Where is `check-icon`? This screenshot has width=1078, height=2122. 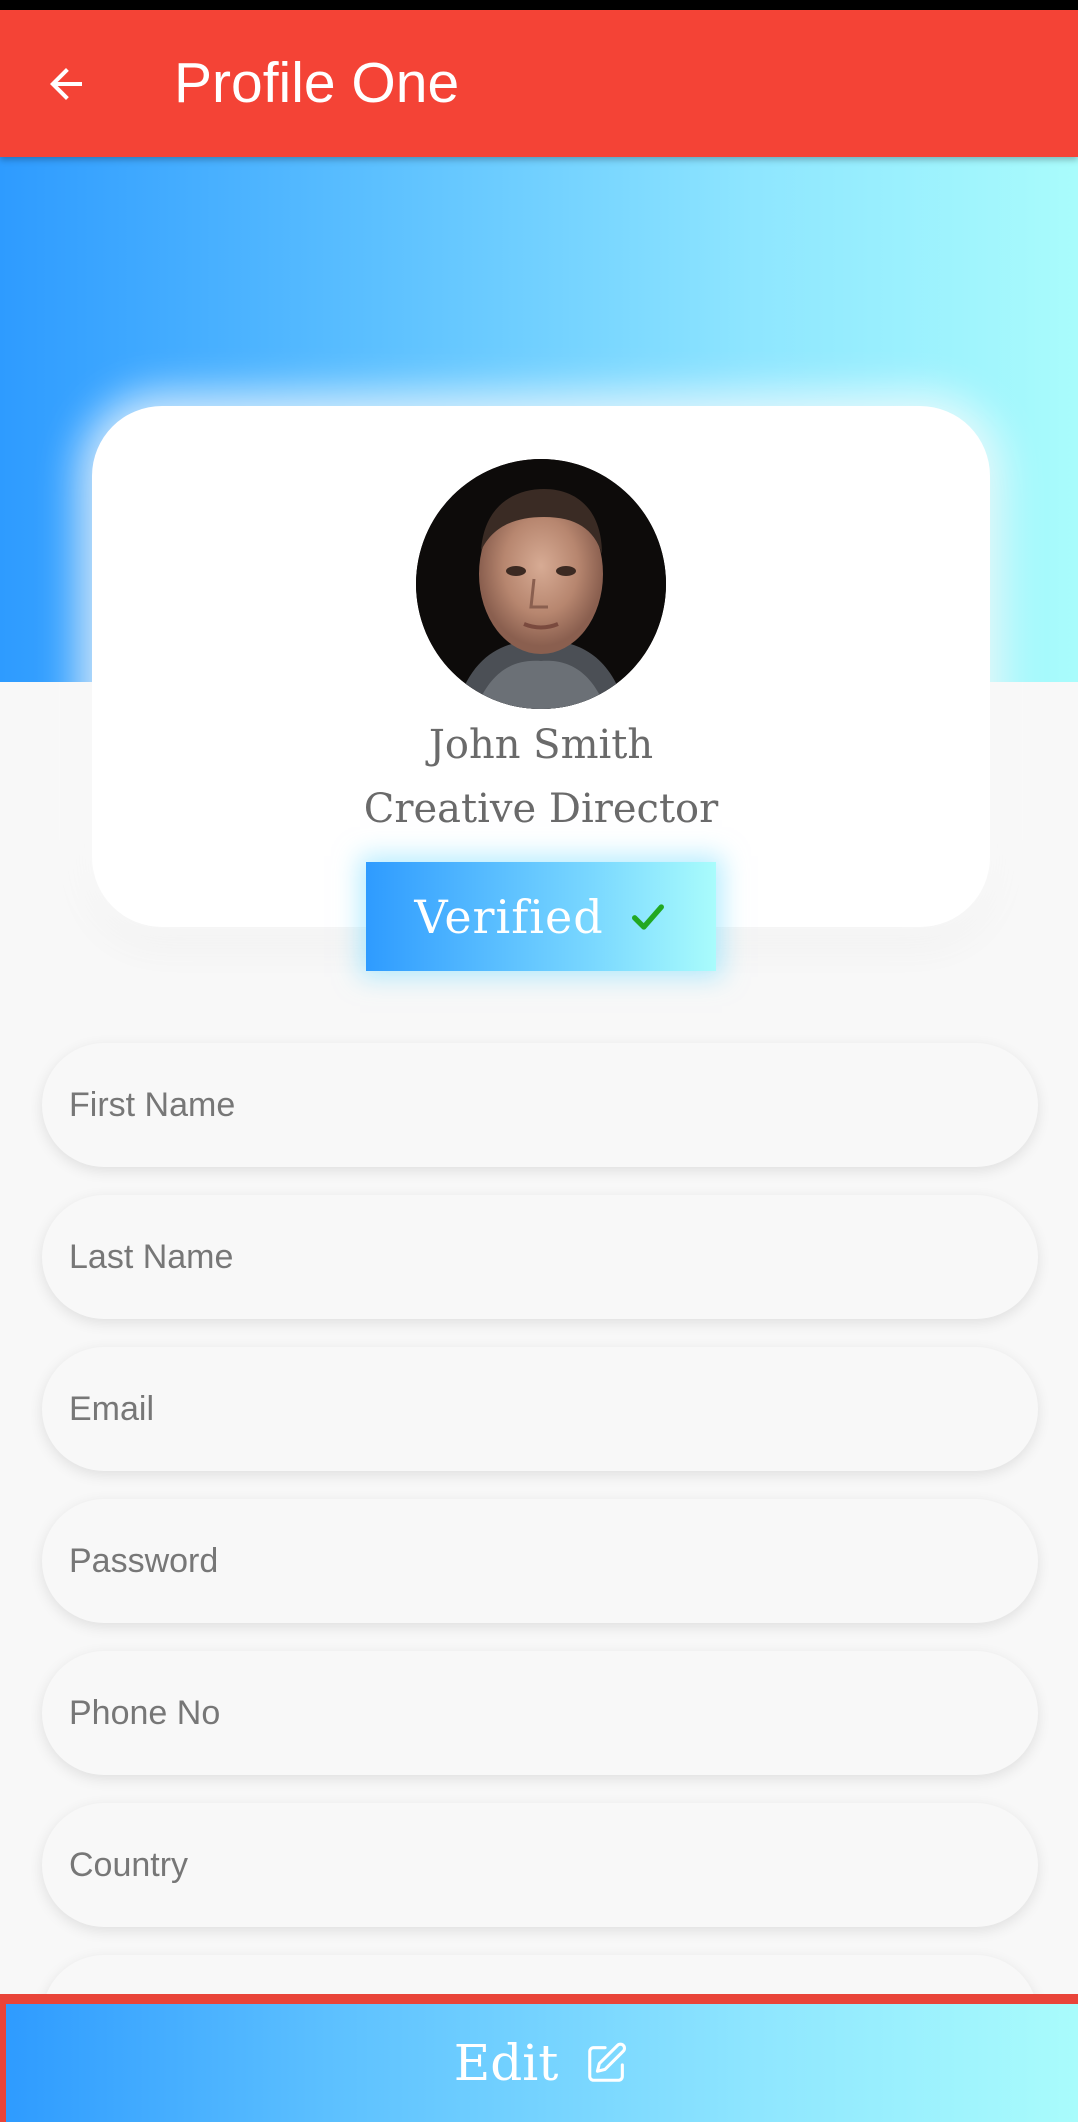
check-icon is located at coordinates (648, 917).